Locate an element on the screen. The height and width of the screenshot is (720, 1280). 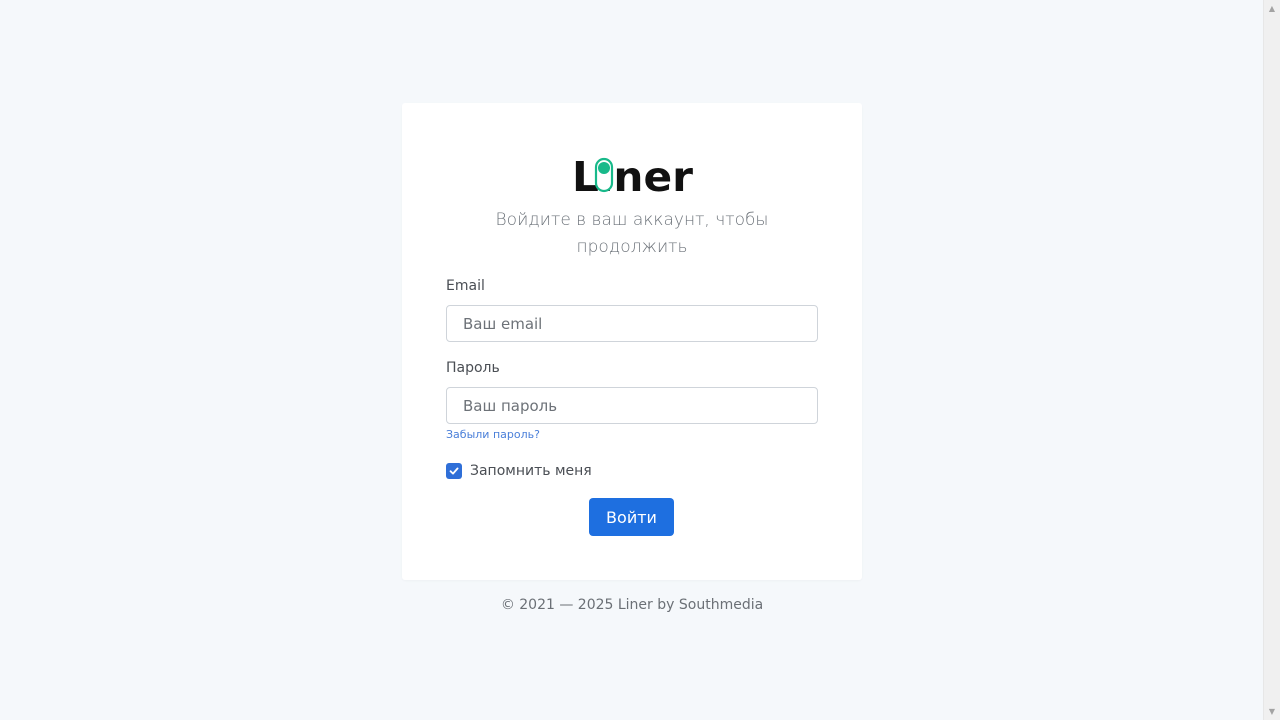
check-icon is located at coordinates (454, 471).